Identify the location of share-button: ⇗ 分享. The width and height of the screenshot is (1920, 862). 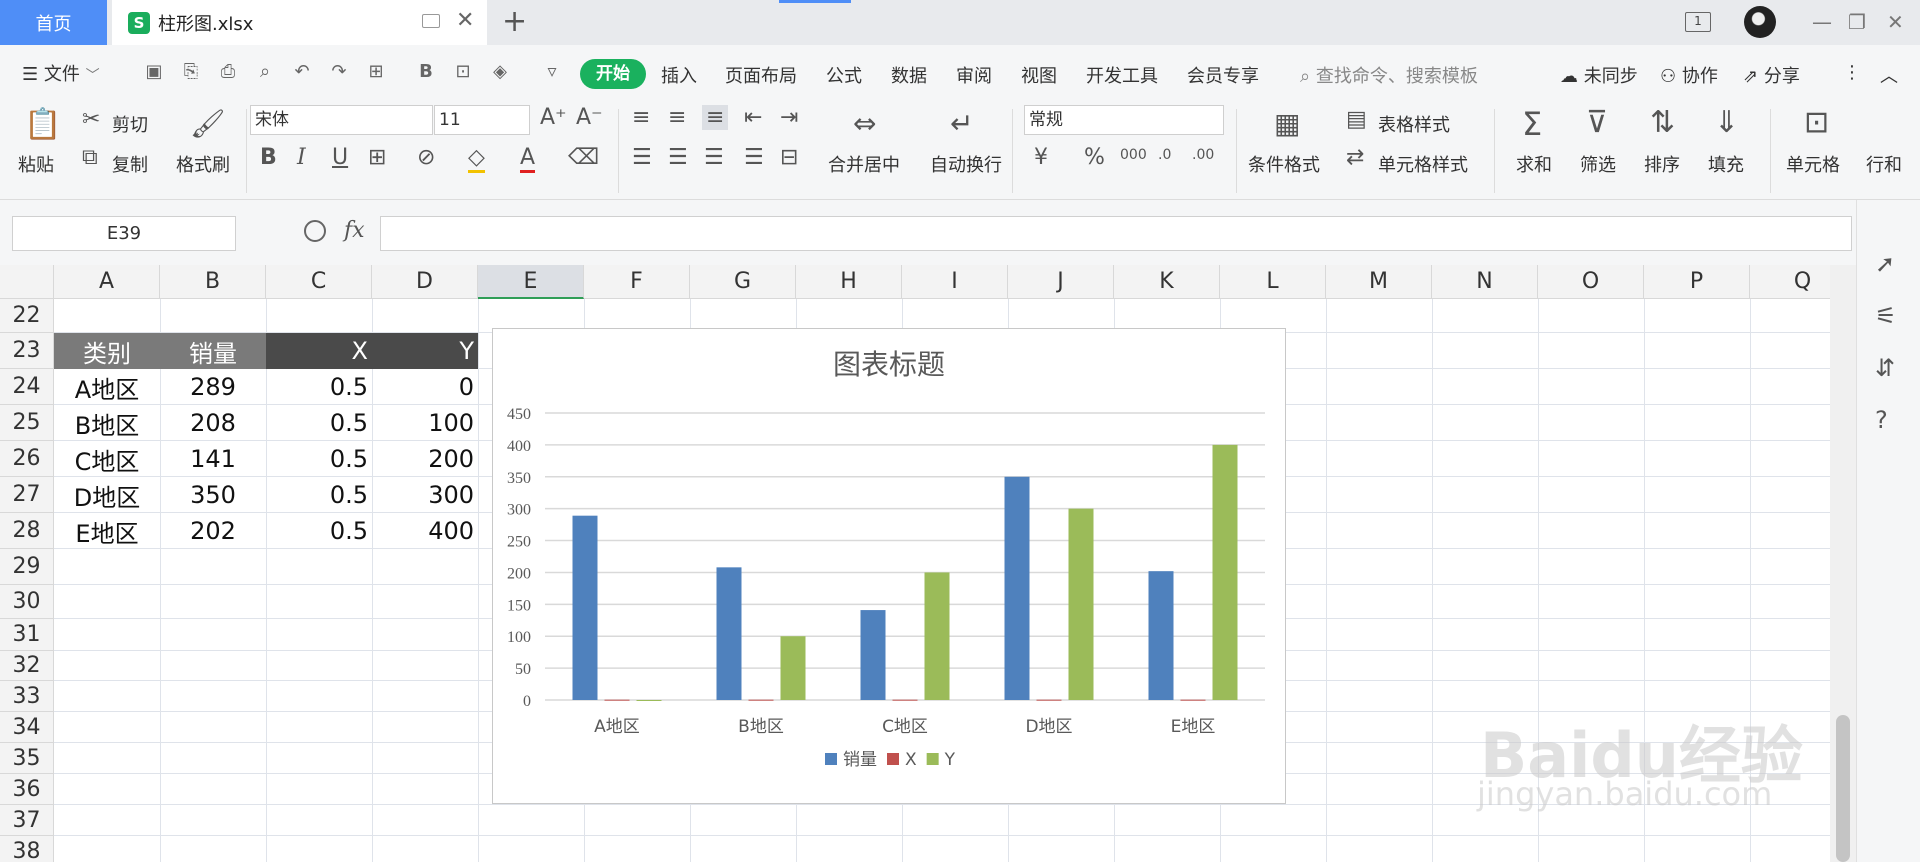
(1771, 75).